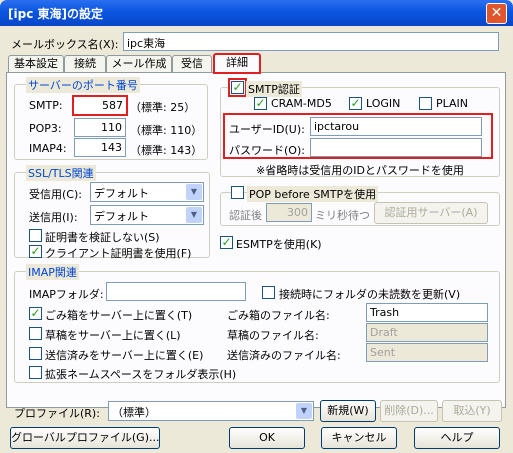  What do you see at coordinates (237, 192) in the screenshot?
I see `pop-before-smtp-checkbox` at bounding box center [237, 192].